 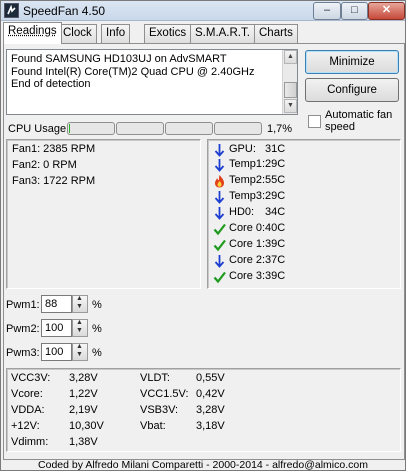 I want to click on voltage-label: VLDT:, so click(x=155, y=378).